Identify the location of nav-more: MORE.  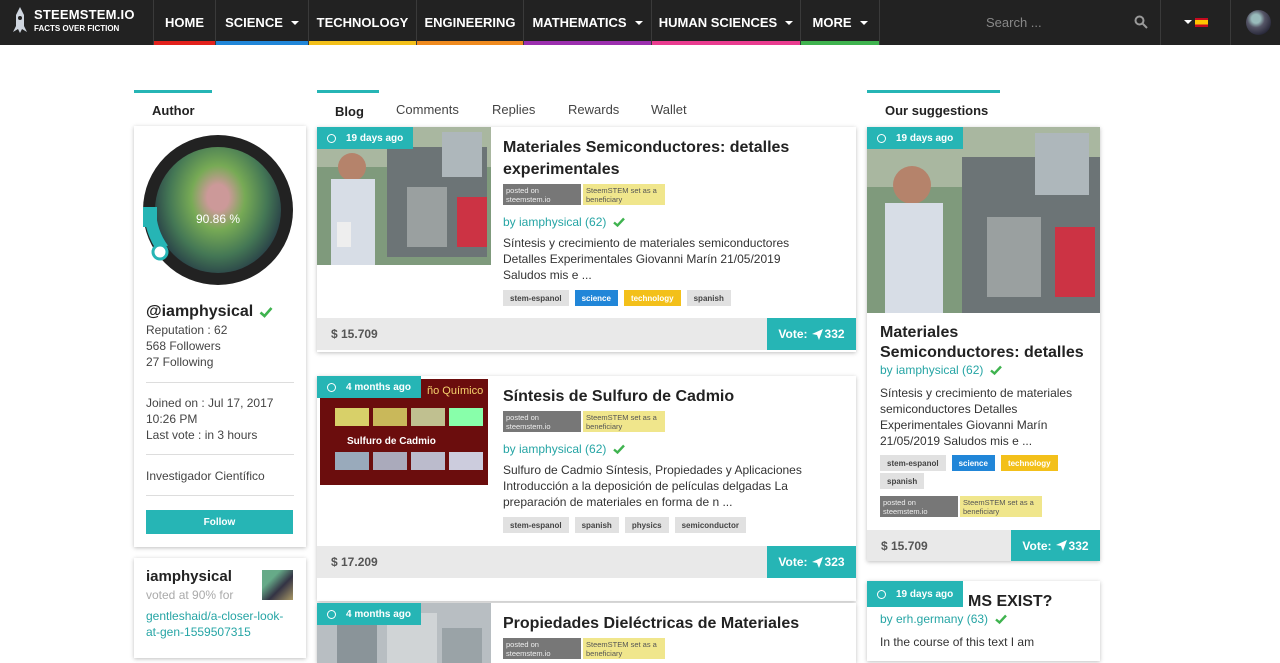
(840, 22).